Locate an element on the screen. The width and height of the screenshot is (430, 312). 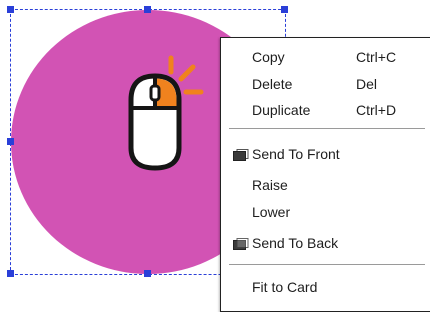
menu-item-copy: Copy Ctrl+C is located at coordinates (325, 57).